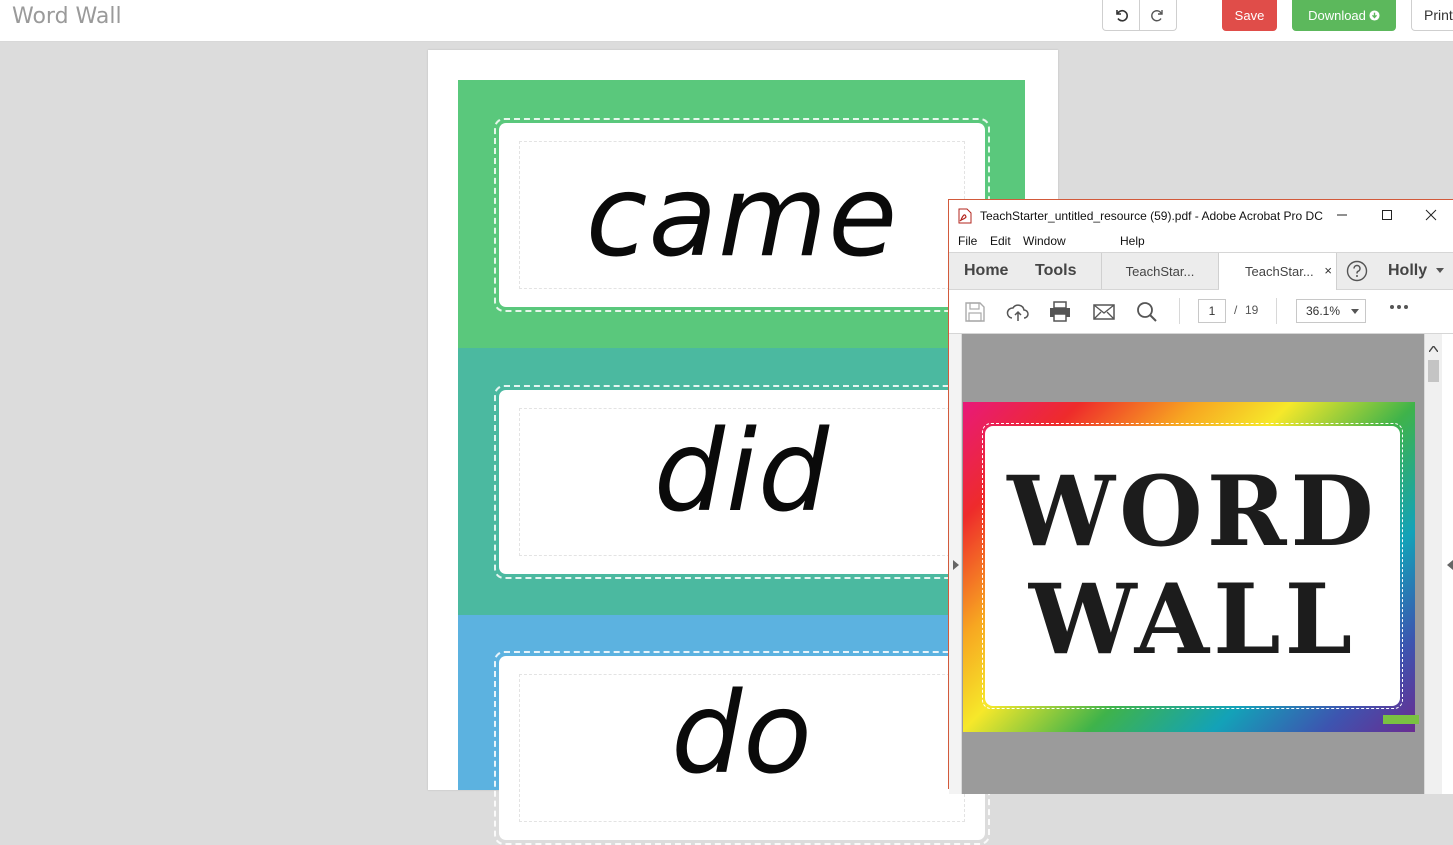 This screenshot has height=845, width=1453. Describe the element at coordinates (1433, 349) in the screenshot. I see `scroll-up-icon` at that location.